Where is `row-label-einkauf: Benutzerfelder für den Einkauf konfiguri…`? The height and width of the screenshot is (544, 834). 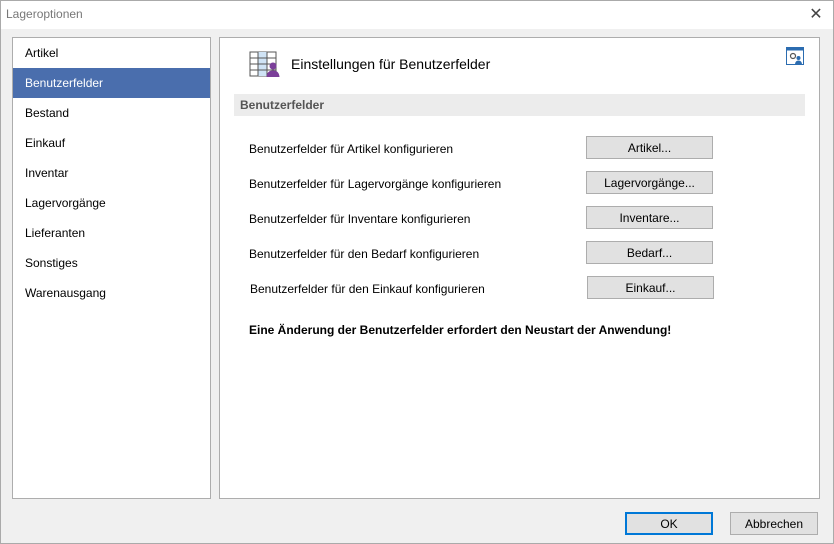 row-label-einkauf: Benutzerfelder für den Einkauf konfiguri… is located at coordinates (367, 289).